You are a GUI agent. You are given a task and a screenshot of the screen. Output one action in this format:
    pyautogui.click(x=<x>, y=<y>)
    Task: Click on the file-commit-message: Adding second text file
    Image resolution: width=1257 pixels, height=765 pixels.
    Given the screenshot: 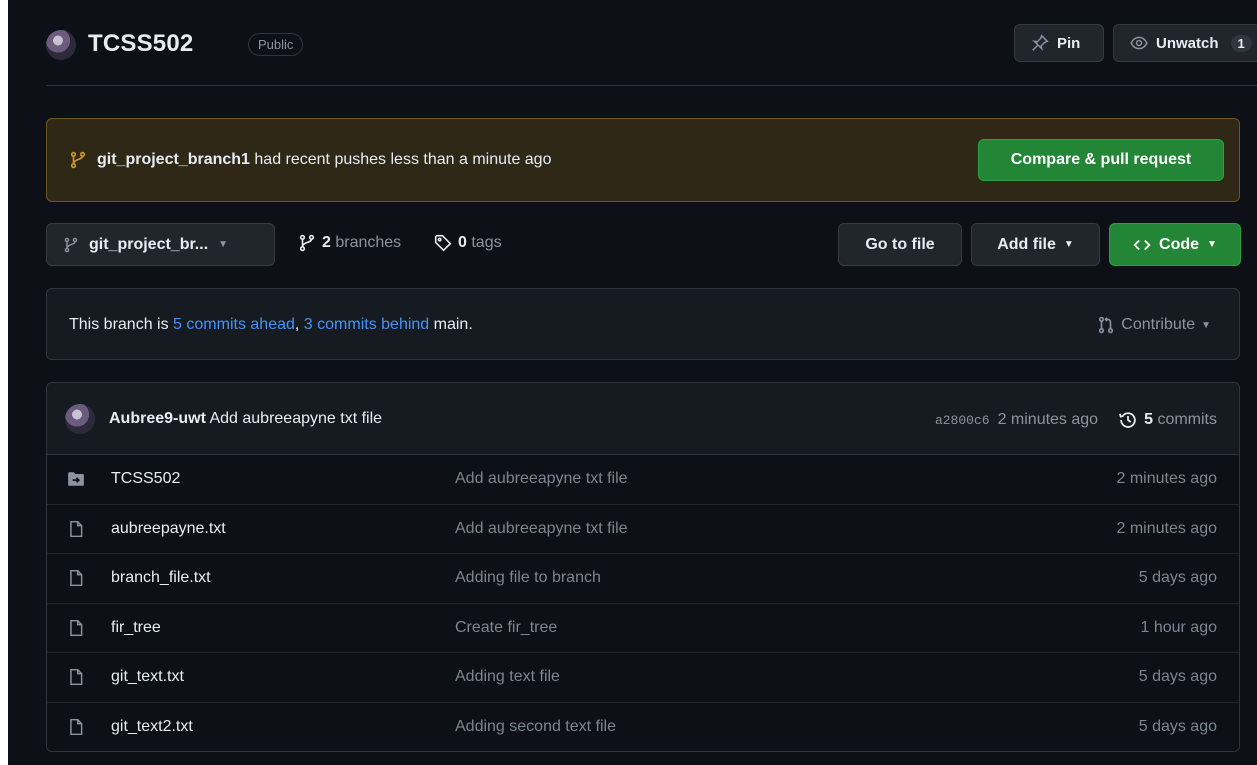 What is the action you would take?
    pyautogui.click(x=535, y=727)
    